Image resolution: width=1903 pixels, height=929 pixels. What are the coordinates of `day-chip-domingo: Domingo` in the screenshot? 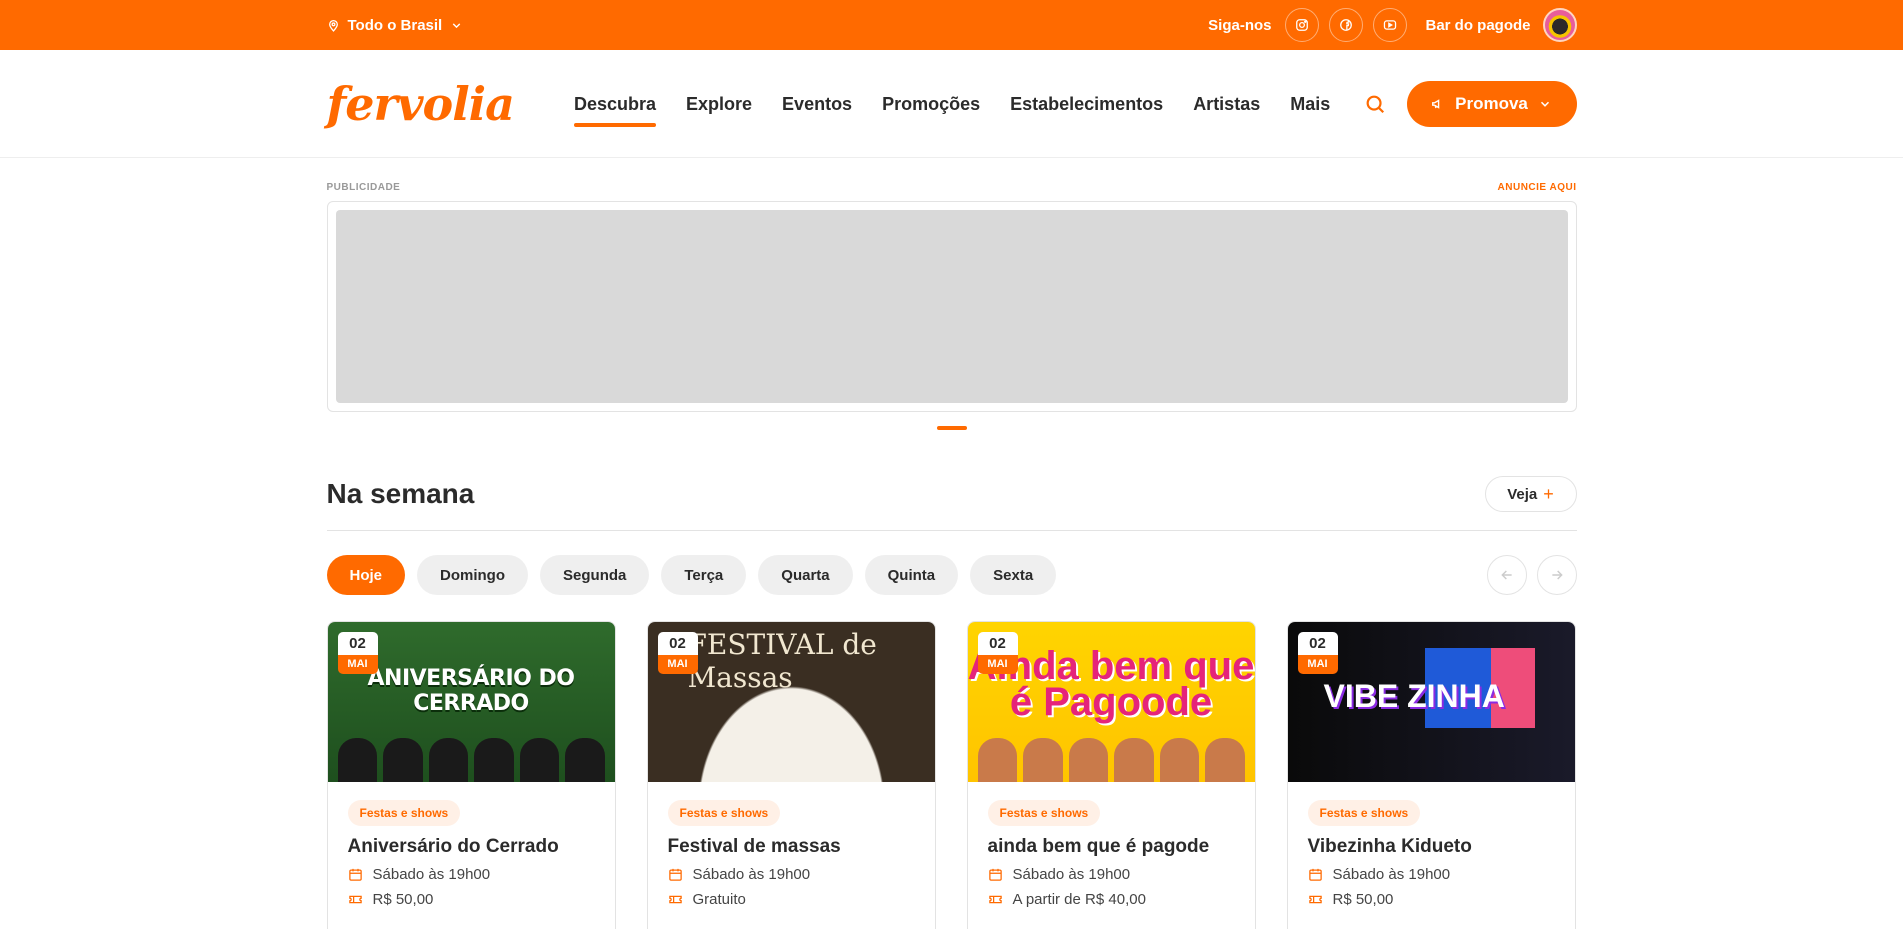 It's located at (473, 575).